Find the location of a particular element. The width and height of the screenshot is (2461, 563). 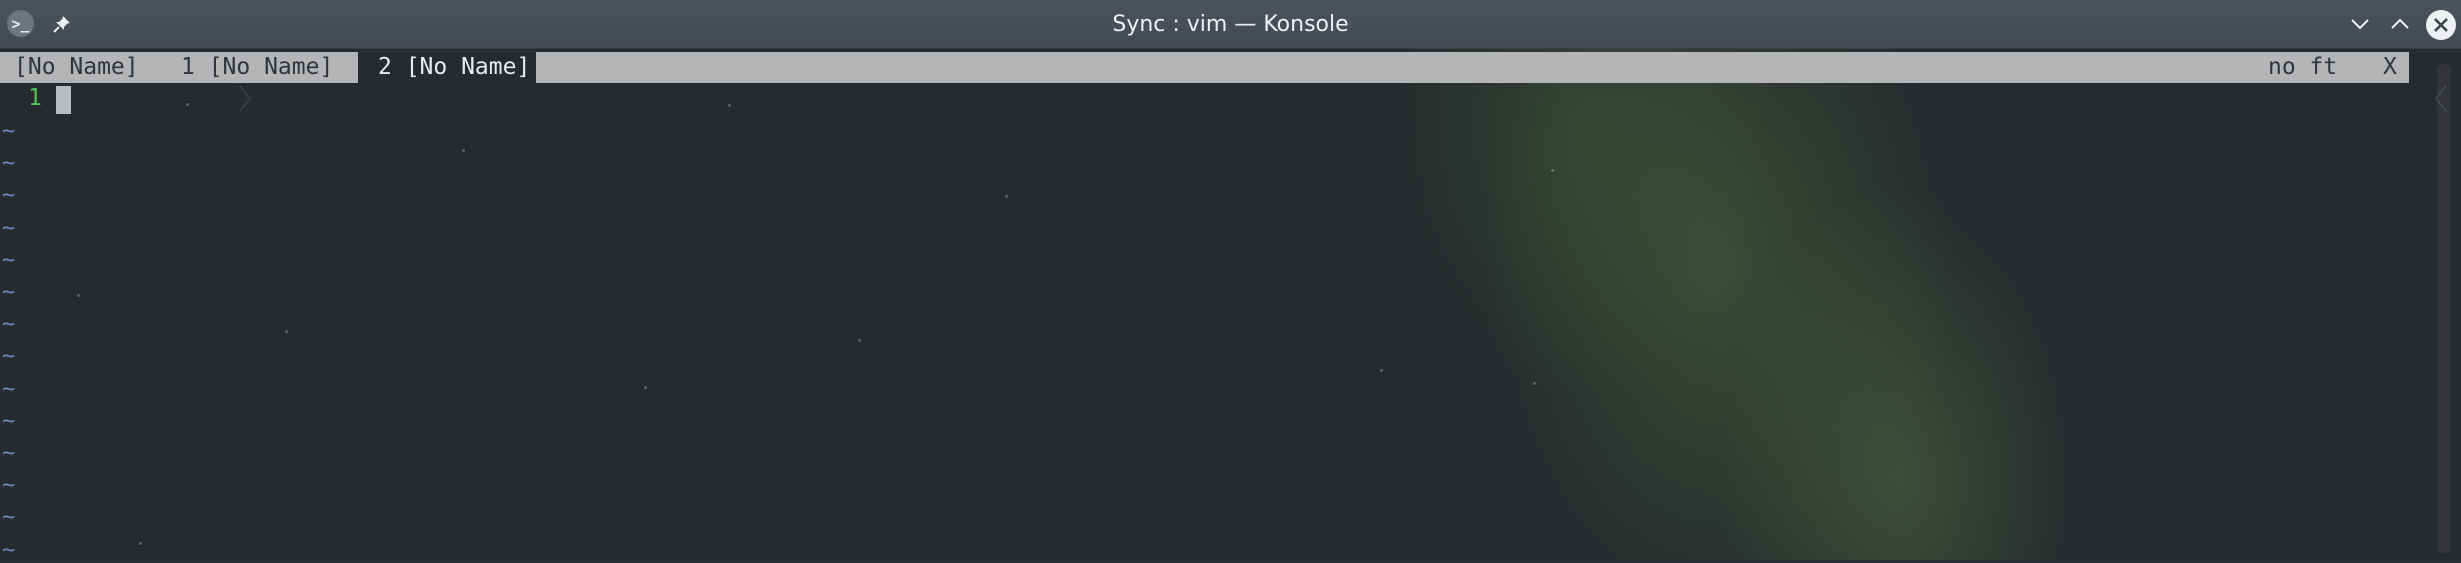

window-title: Sync : vim — Konsole is located at coordinates (1230, 24).